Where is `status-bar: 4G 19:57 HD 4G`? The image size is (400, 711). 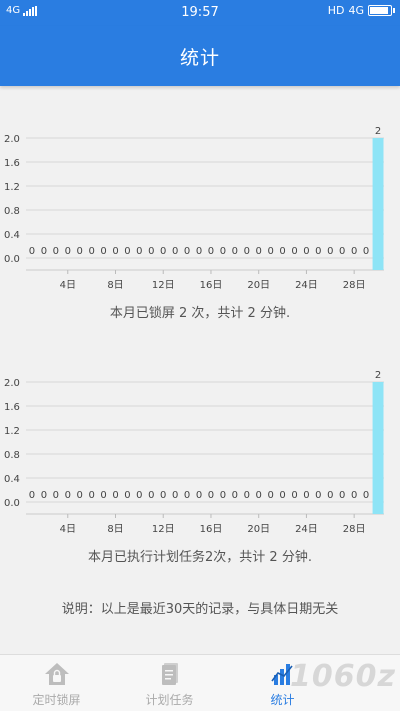
status-bar: 4G 19:57 HD 4G is located at coordinates (200, 13).